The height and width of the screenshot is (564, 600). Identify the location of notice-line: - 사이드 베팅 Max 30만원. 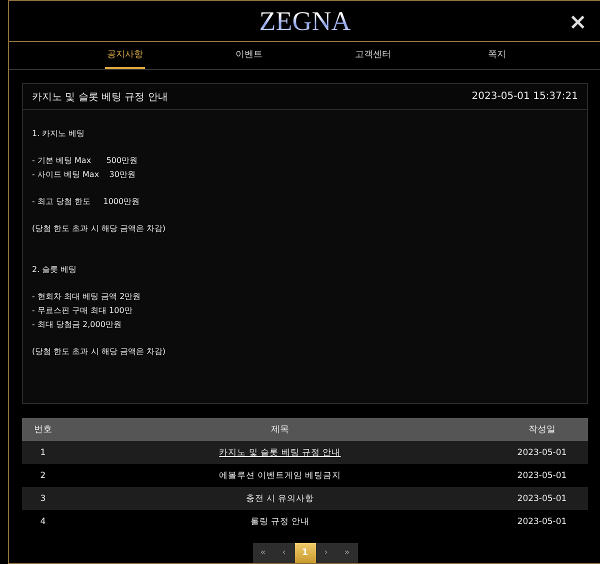
(84, 175).